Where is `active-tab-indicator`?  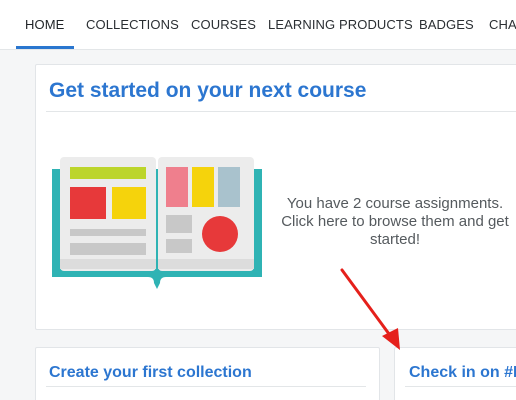 active-tab-indicator is located at coordinates (45, 47).